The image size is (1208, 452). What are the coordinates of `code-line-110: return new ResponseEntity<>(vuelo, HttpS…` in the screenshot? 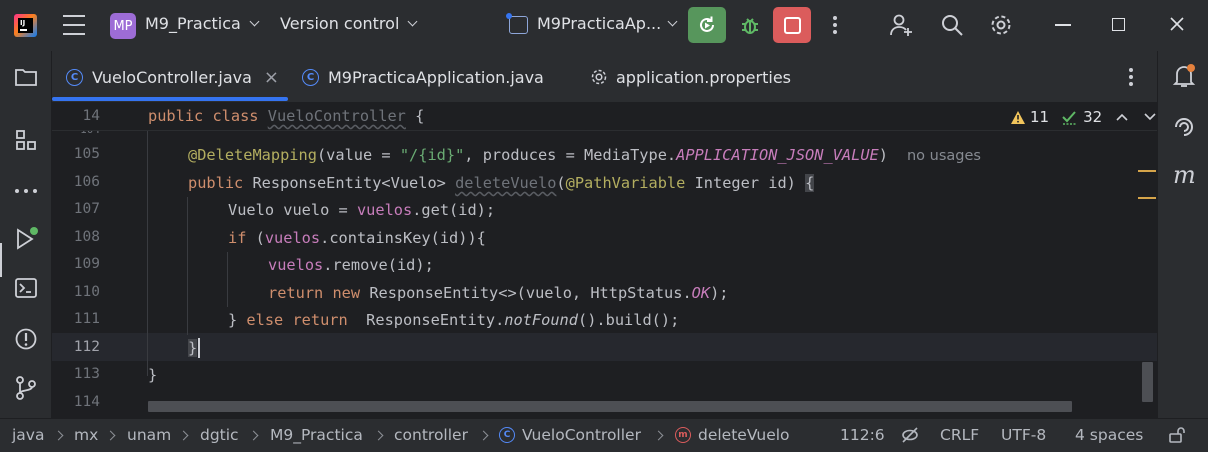 It's located at (498, 293).